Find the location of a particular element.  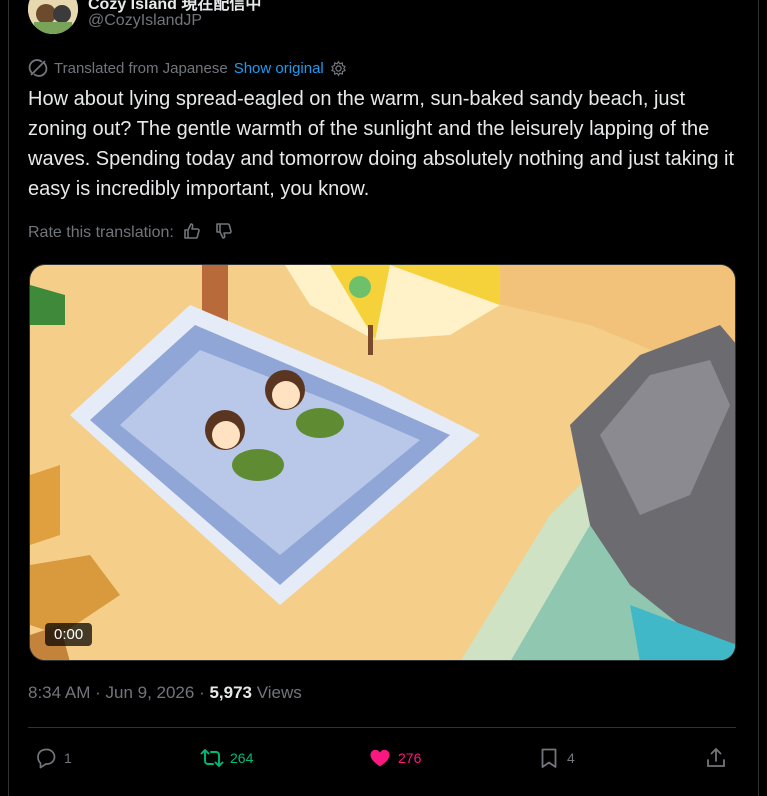

heart-icon is located at coordinates (380, 758).